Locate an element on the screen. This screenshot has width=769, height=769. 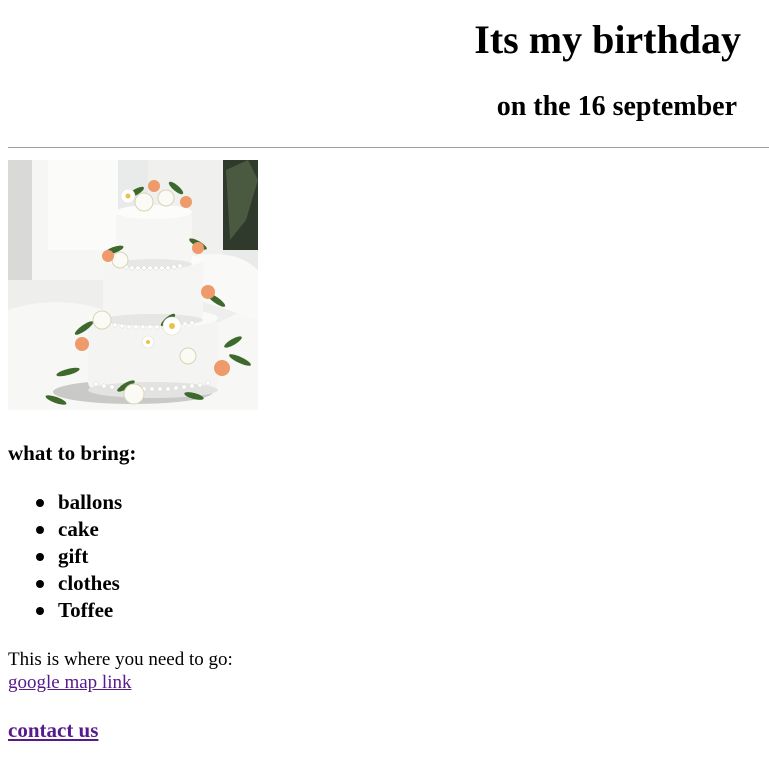
bring-list: ballons cake gift clothes Toffee is located at coordinates (65, 556).